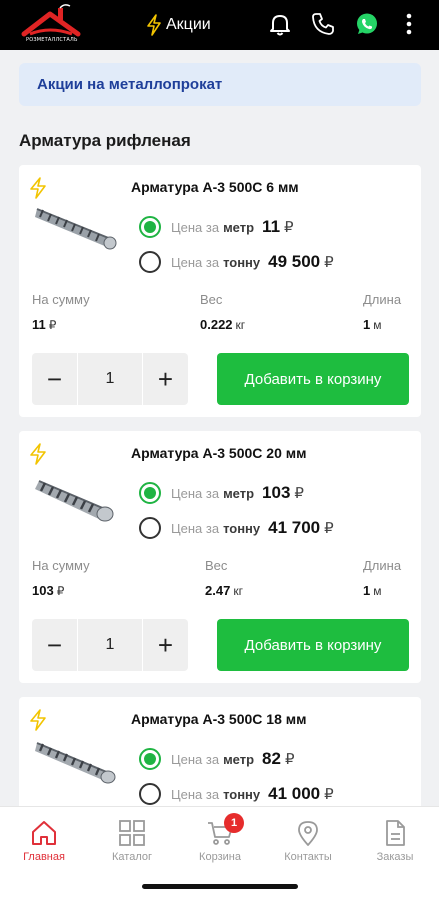 This screenshot has width=439, height=900. Describe the element at coordinates (44, 857) in the screenshot. I see `nav-label: Главная` at that location.